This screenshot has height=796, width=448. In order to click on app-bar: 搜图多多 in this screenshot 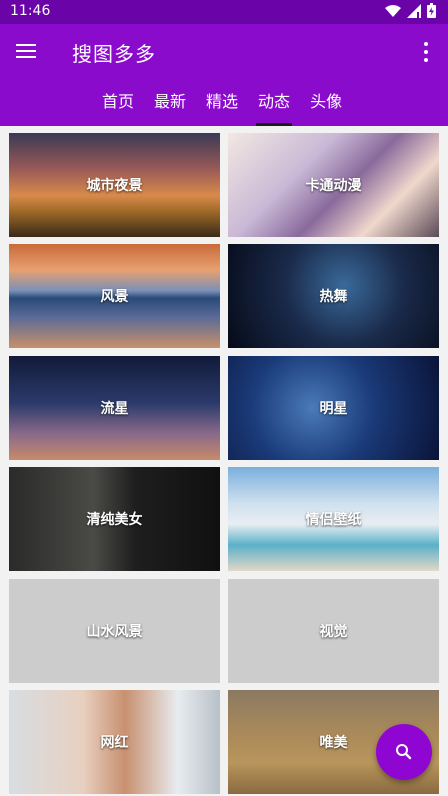, I will do `click(224, 52)`.